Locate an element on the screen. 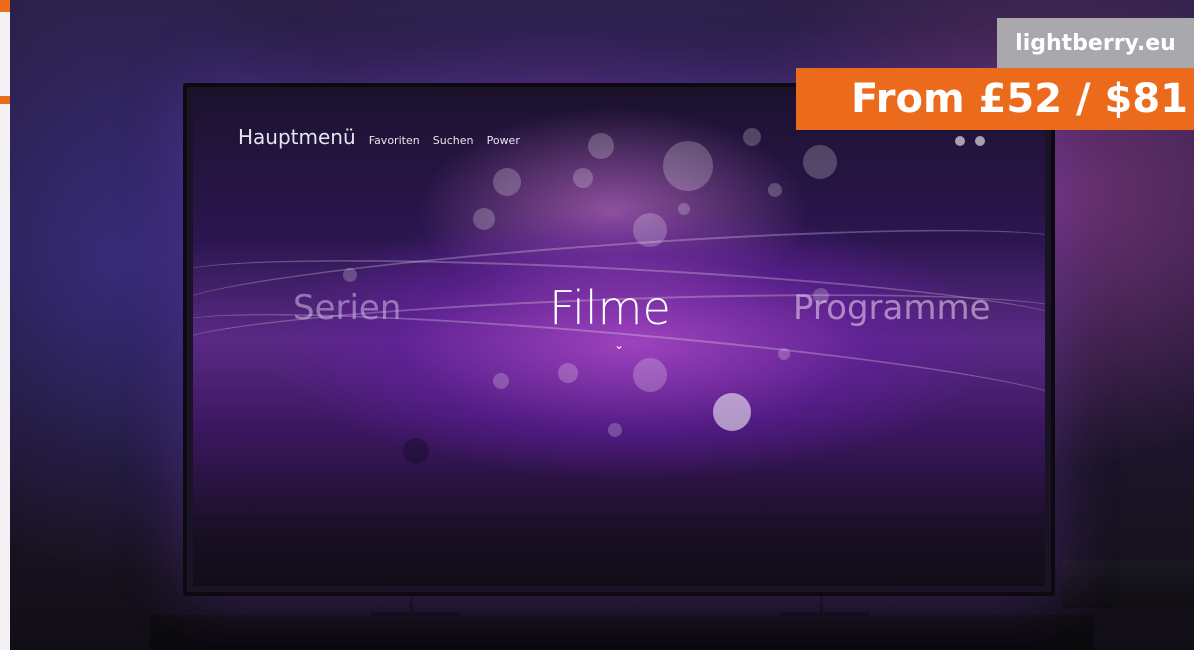 The width and height of the screenshot is (1194, 650). menu-item-power: Power is located at coordinates (503, 140).